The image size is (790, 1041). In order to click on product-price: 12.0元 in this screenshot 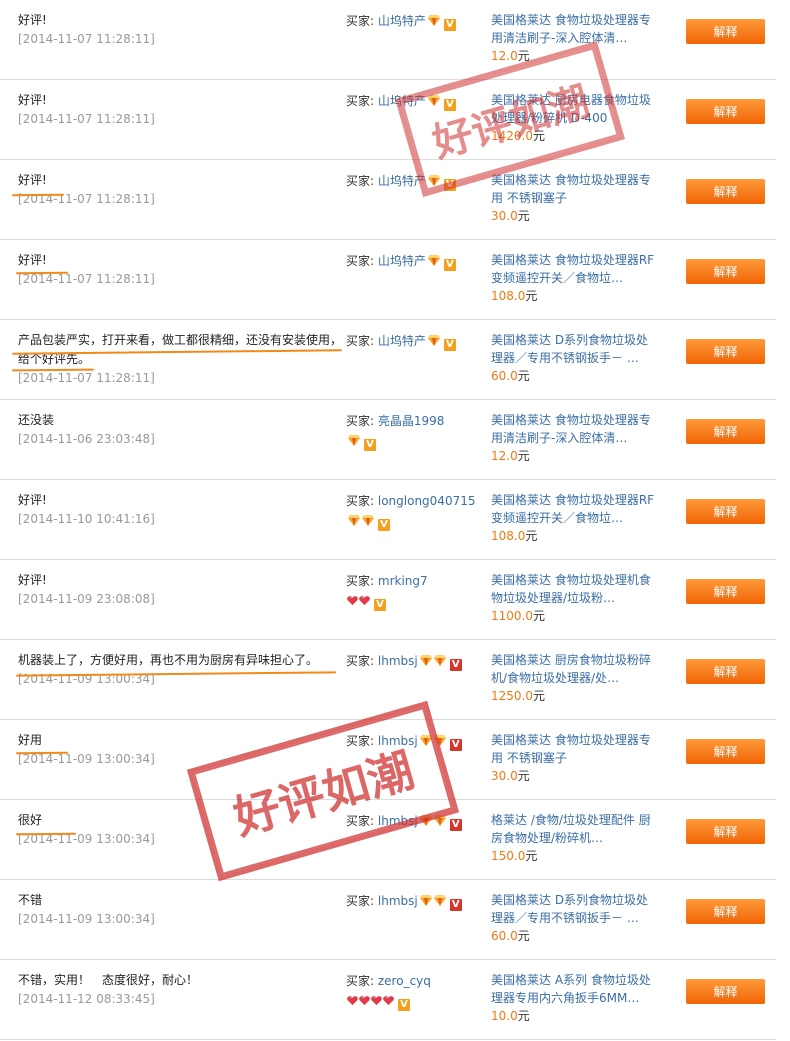, I will do `click(574, 456)`.